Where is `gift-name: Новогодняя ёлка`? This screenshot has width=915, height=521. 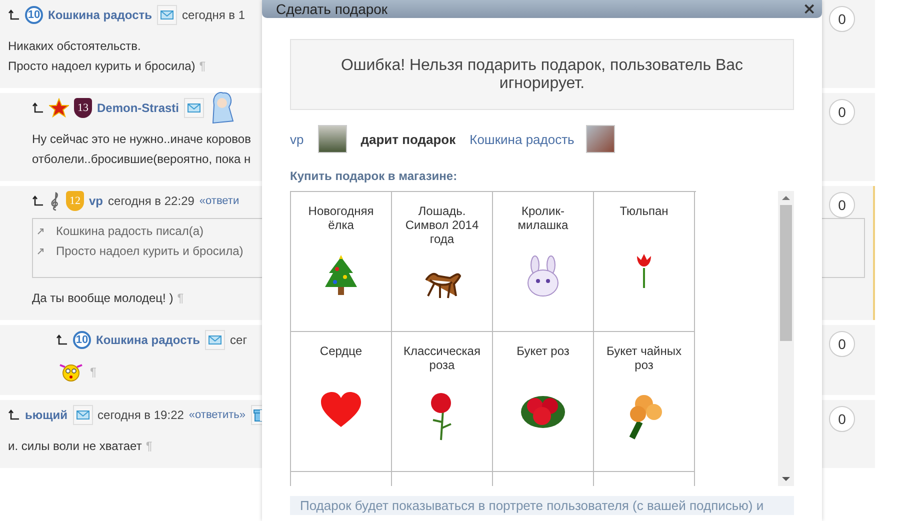 gift-name: Новогодняя ёлка is located at coordinates (341, 218).